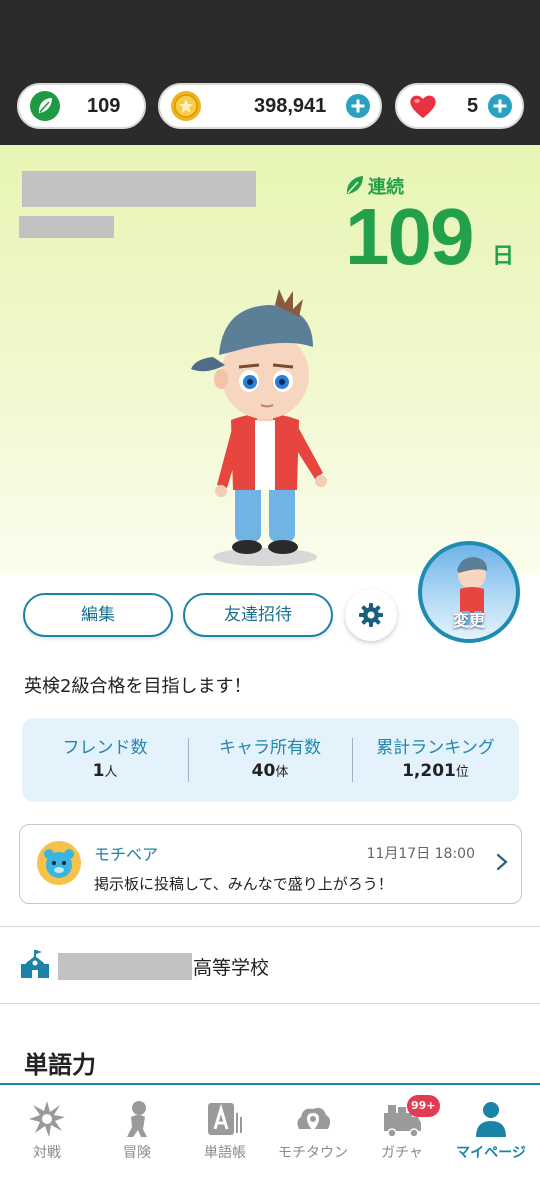 The image size is (540, 1200). Describe the element at coordinates (473, 106) in the screenshot. I see `heart-count: 5` at that location.